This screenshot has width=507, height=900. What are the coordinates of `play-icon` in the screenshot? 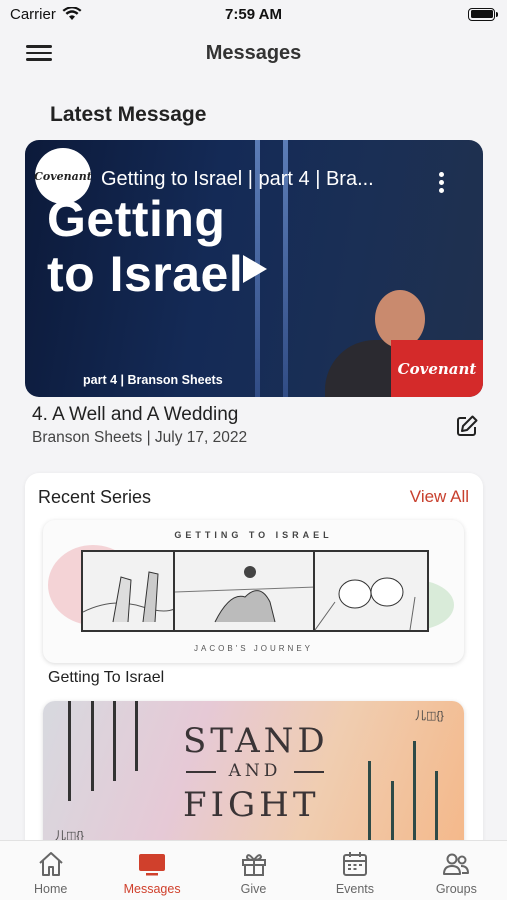 It's located at (255, 269).